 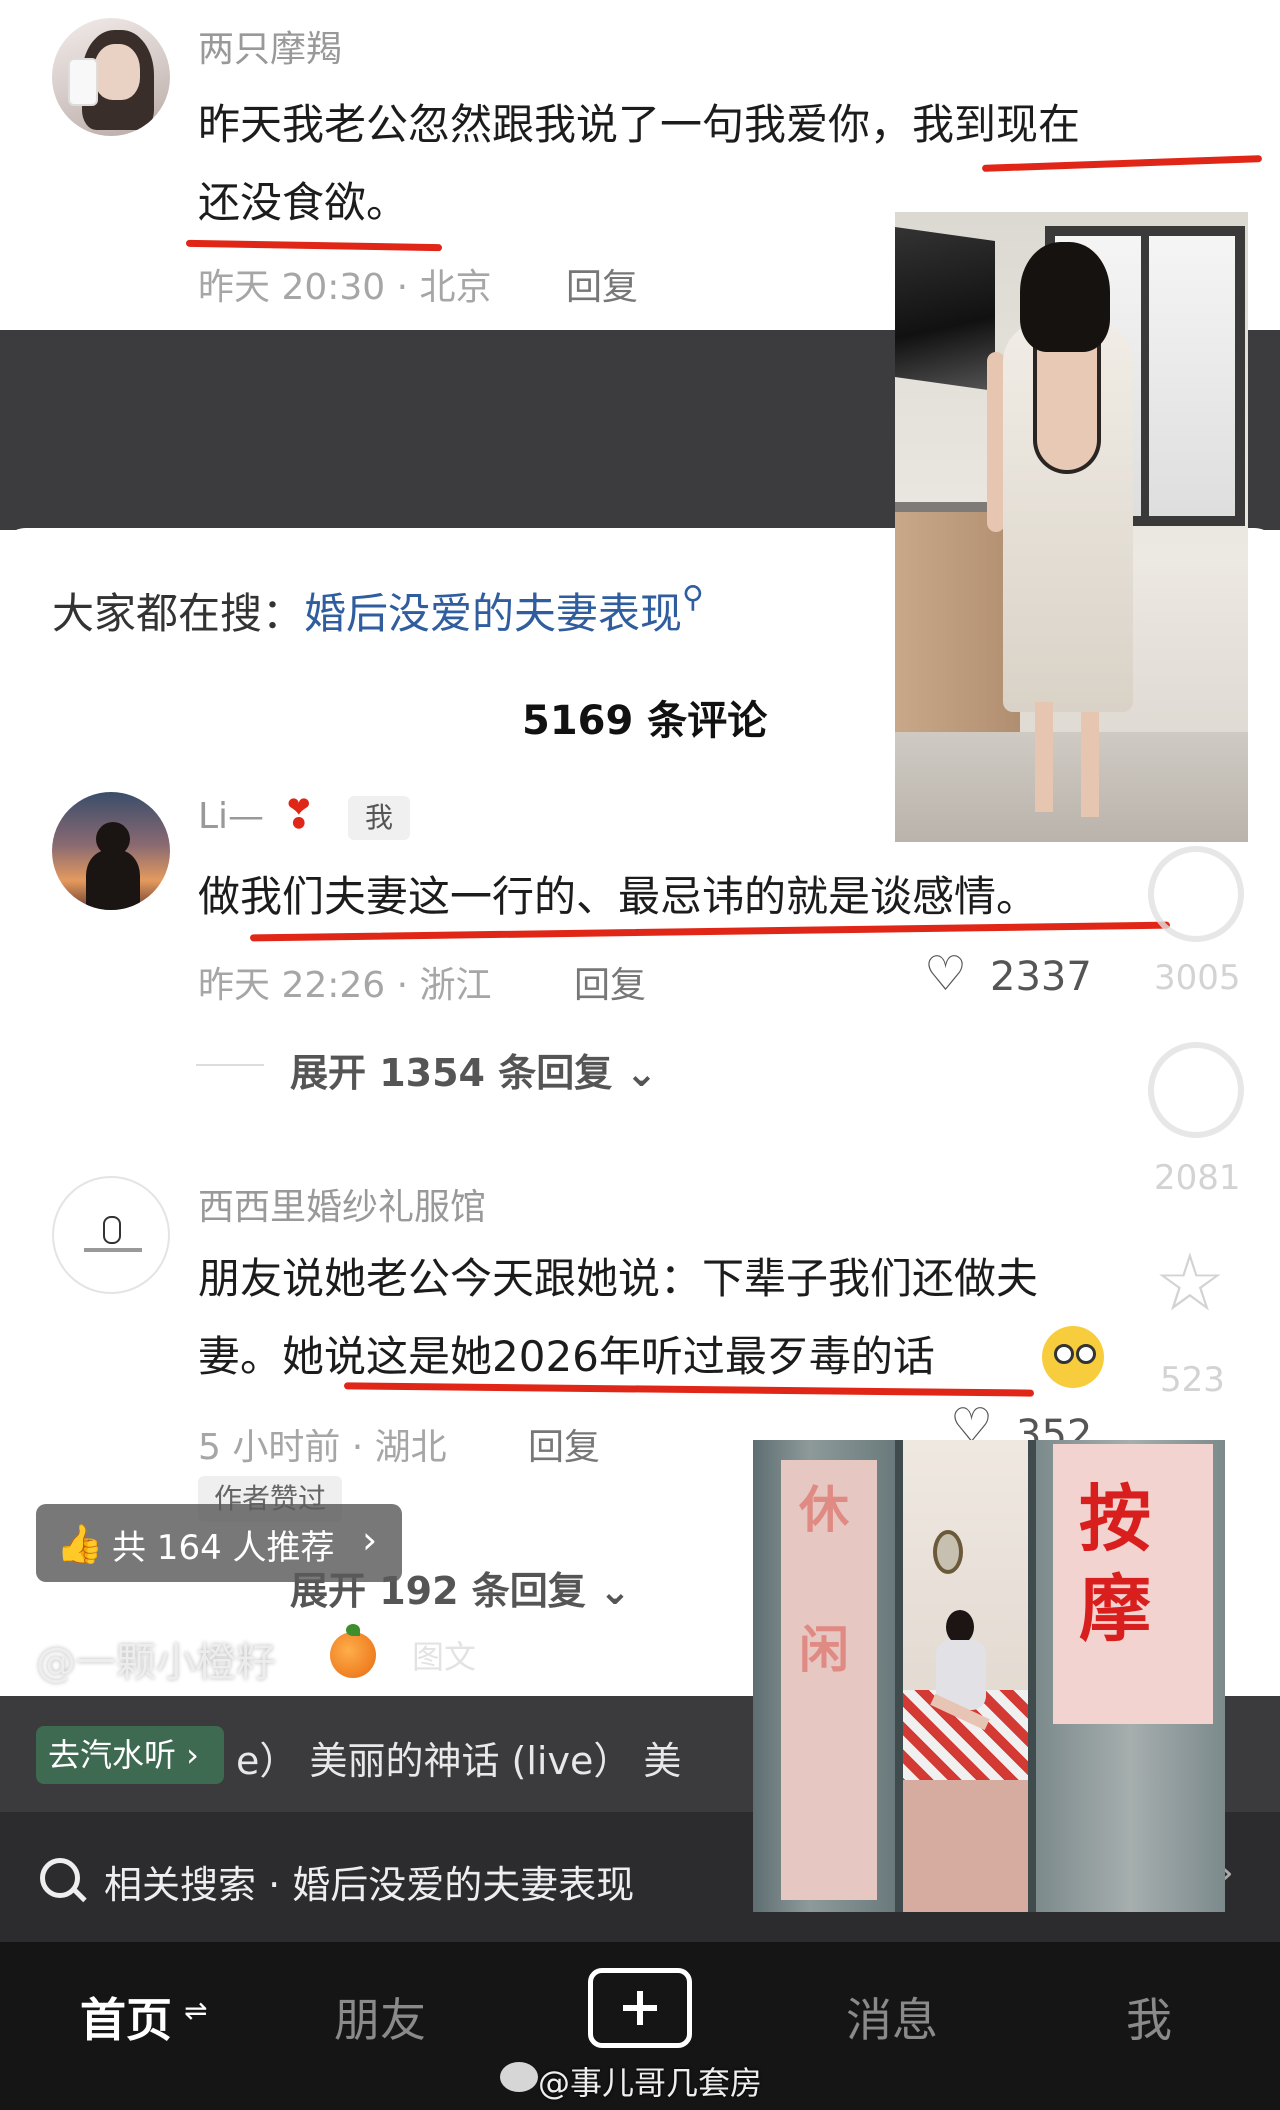 What do you see at coordinates (60, 1878) in the screenshot?
I see `search-icon` at bounding box center [60, 1878].